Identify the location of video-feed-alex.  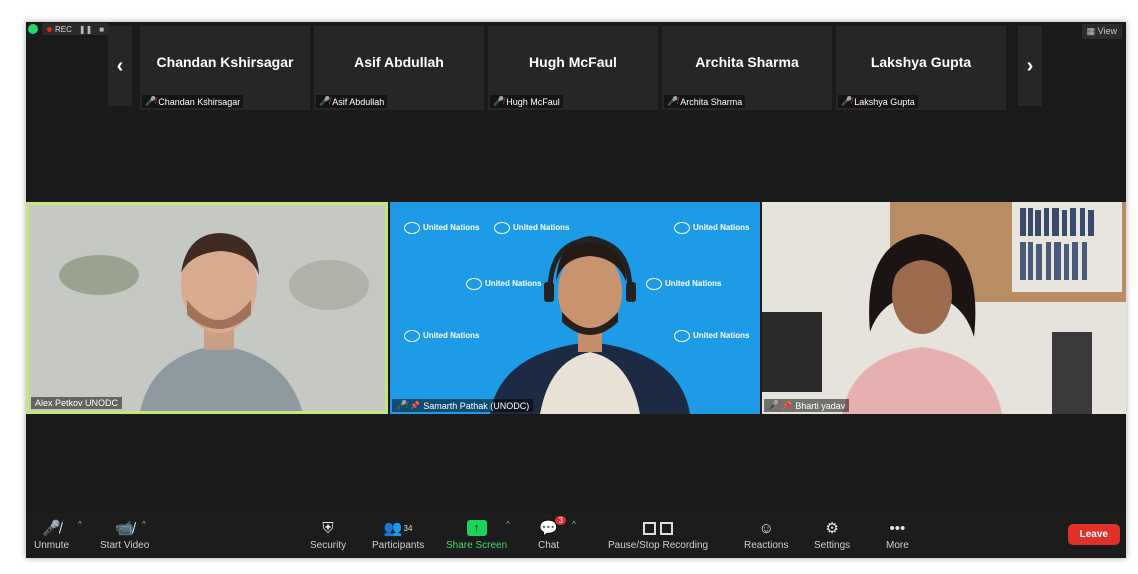
(207, 308).